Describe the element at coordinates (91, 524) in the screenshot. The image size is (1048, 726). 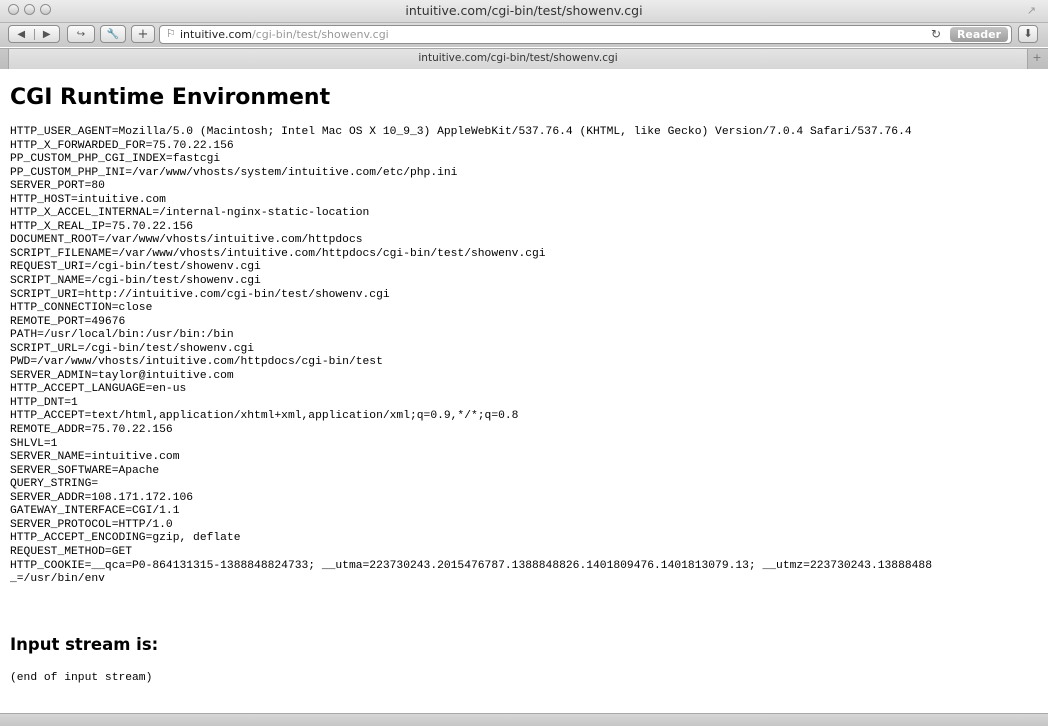
I see `env-variable-line: SERVER_PROTOCOL=HTTP/1.0` at that location.